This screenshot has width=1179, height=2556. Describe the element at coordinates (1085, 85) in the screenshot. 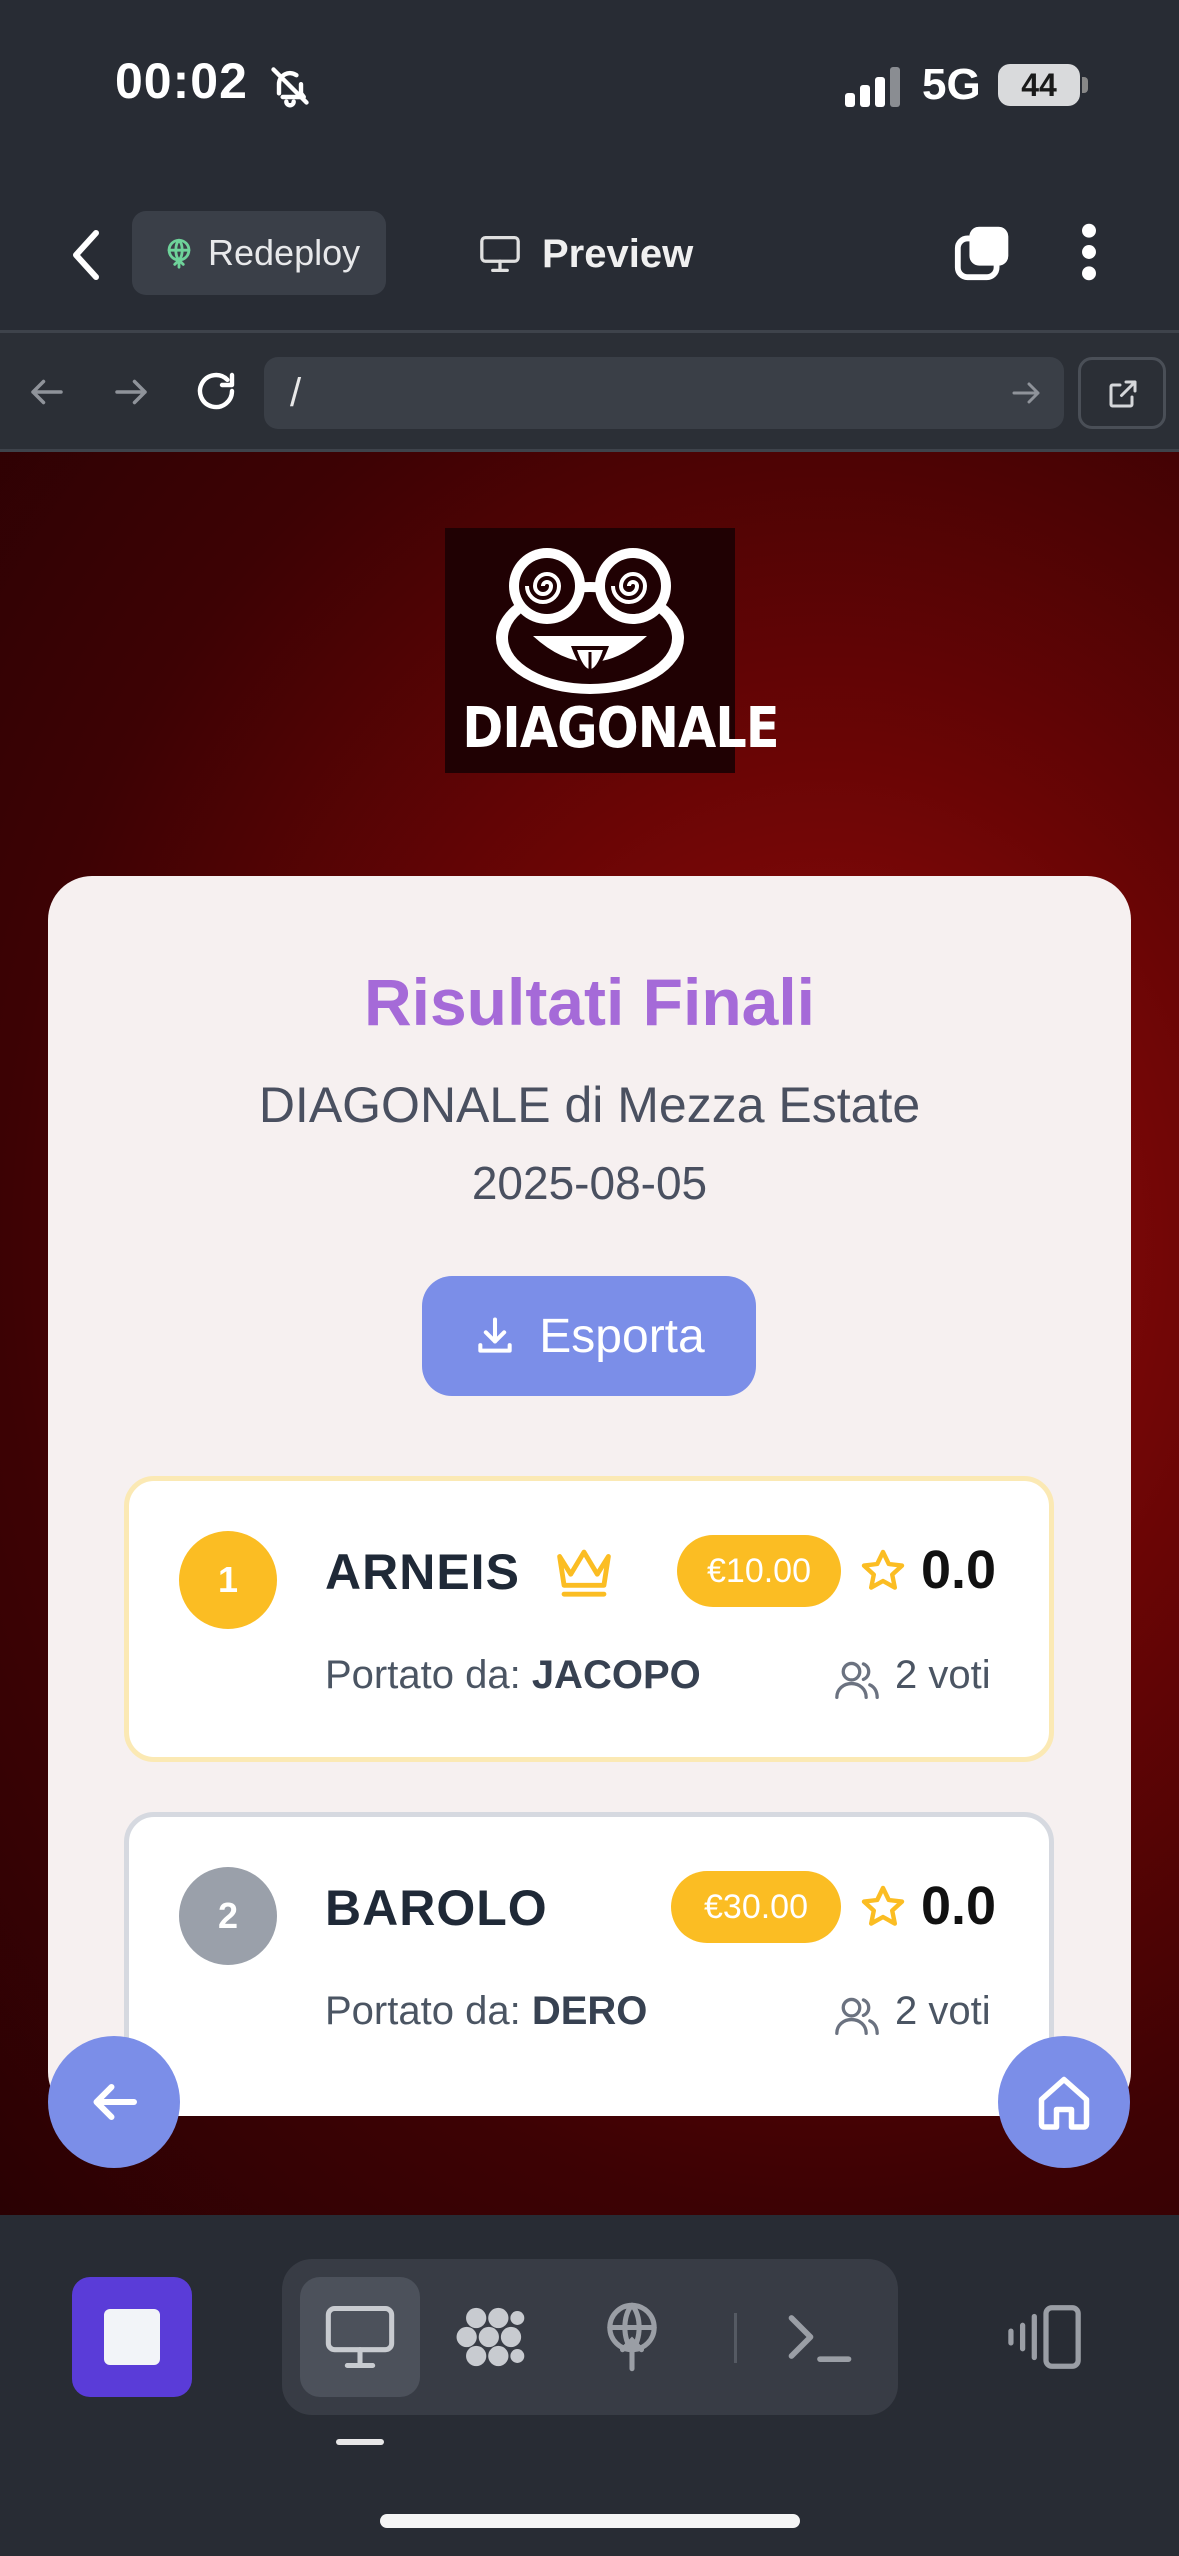

I see `battery-tip` at that location.